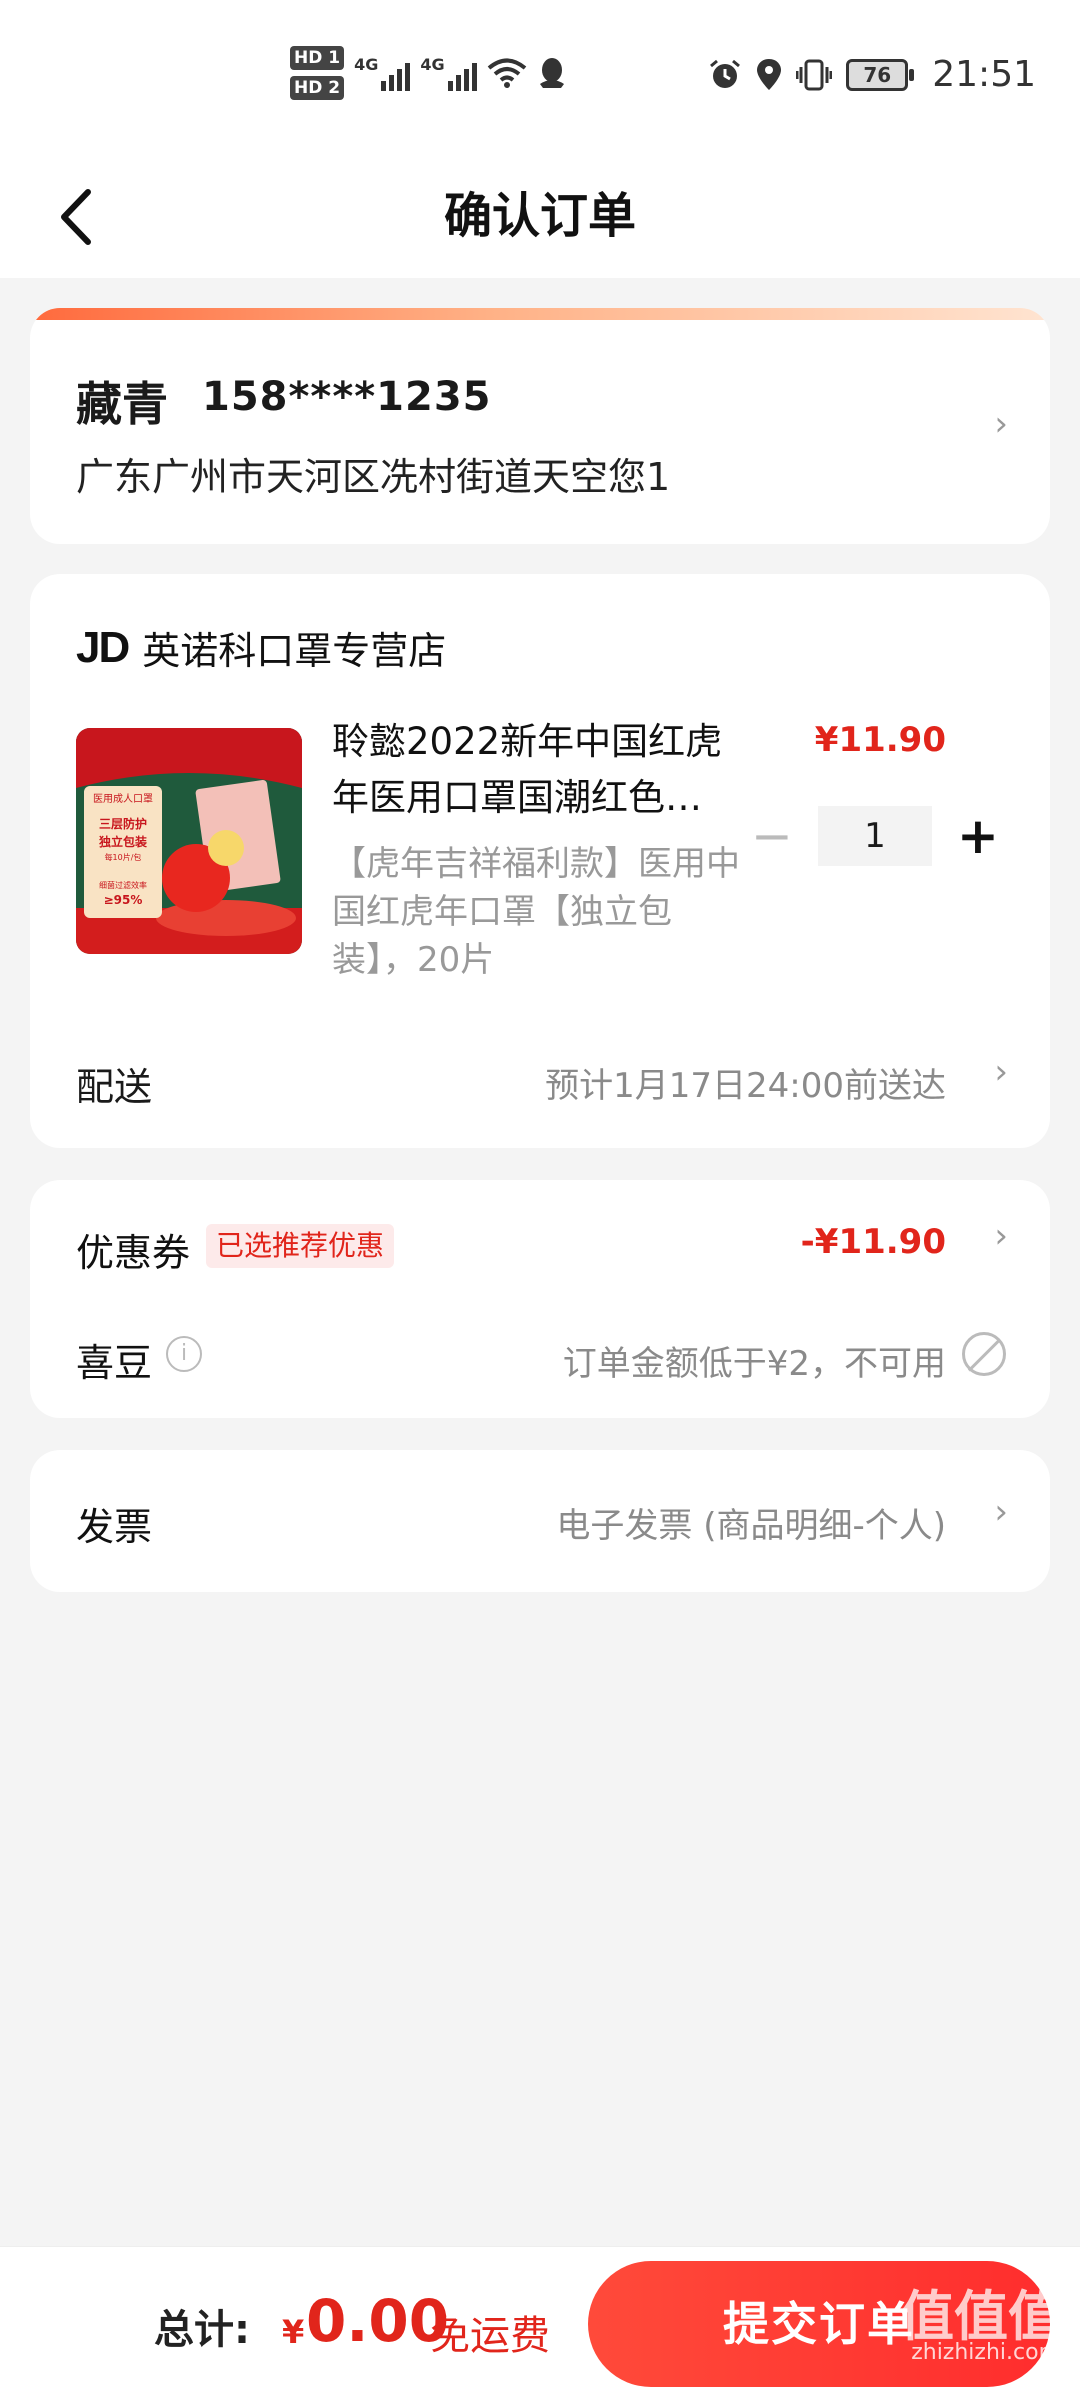 This screenshot has width=1080, height=2400. I want to click on recipient-name: 藏青, so click(122, 404).